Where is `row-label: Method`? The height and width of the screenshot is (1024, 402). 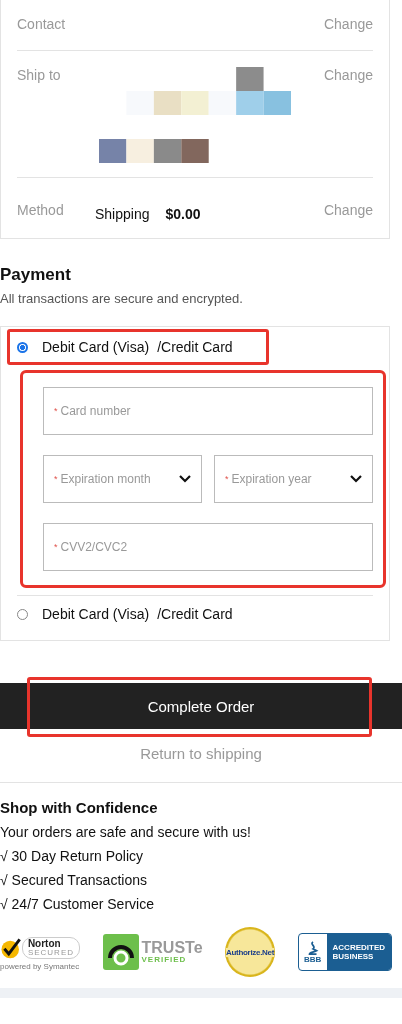
row-label: Method is located at coordinates (41, 210).